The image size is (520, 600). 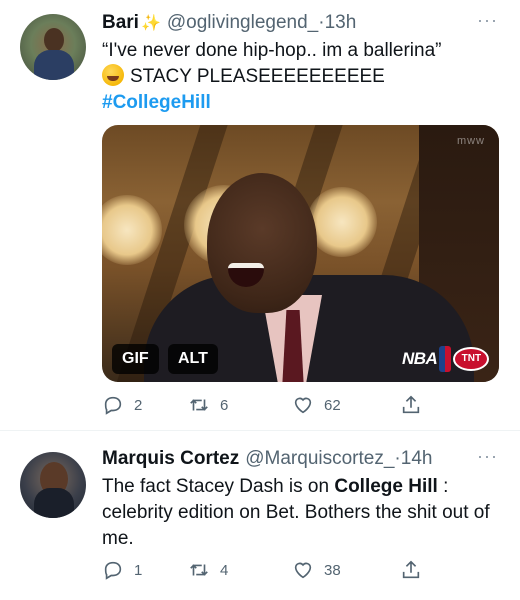 What do you see at coordinates (316, 405) in the screenshot?
I see `like-button: 62` at bounding box center [316, 405].